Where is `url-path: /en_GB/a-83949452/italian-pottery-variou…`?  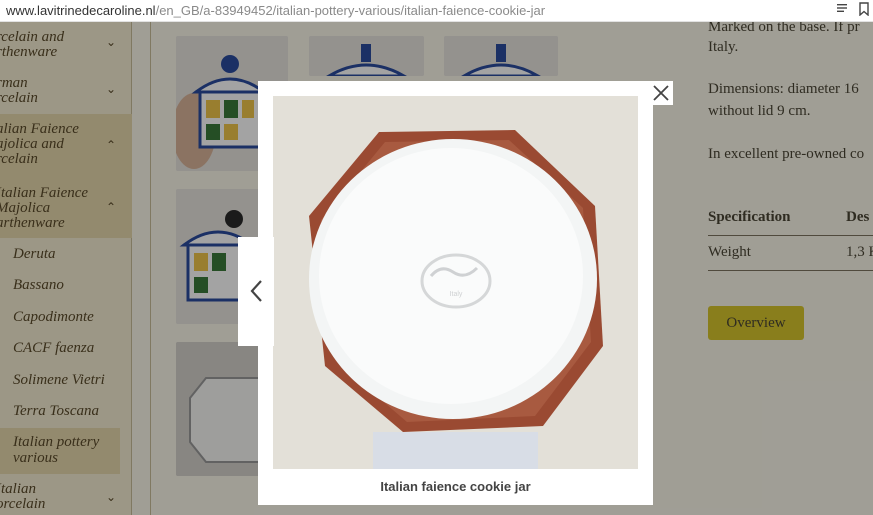 url-path: /en_GB/a-83949452/italian-pottery-variou… is located at coordinates (350, 10).